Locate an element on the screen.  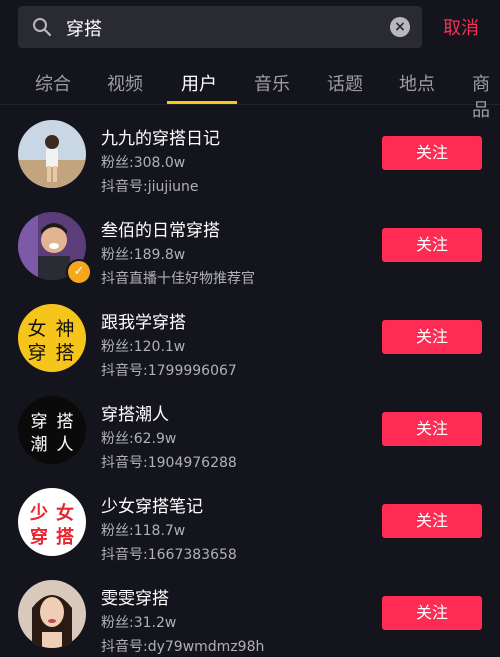
tab-users: 用户 is located at coordinates (199, 83).